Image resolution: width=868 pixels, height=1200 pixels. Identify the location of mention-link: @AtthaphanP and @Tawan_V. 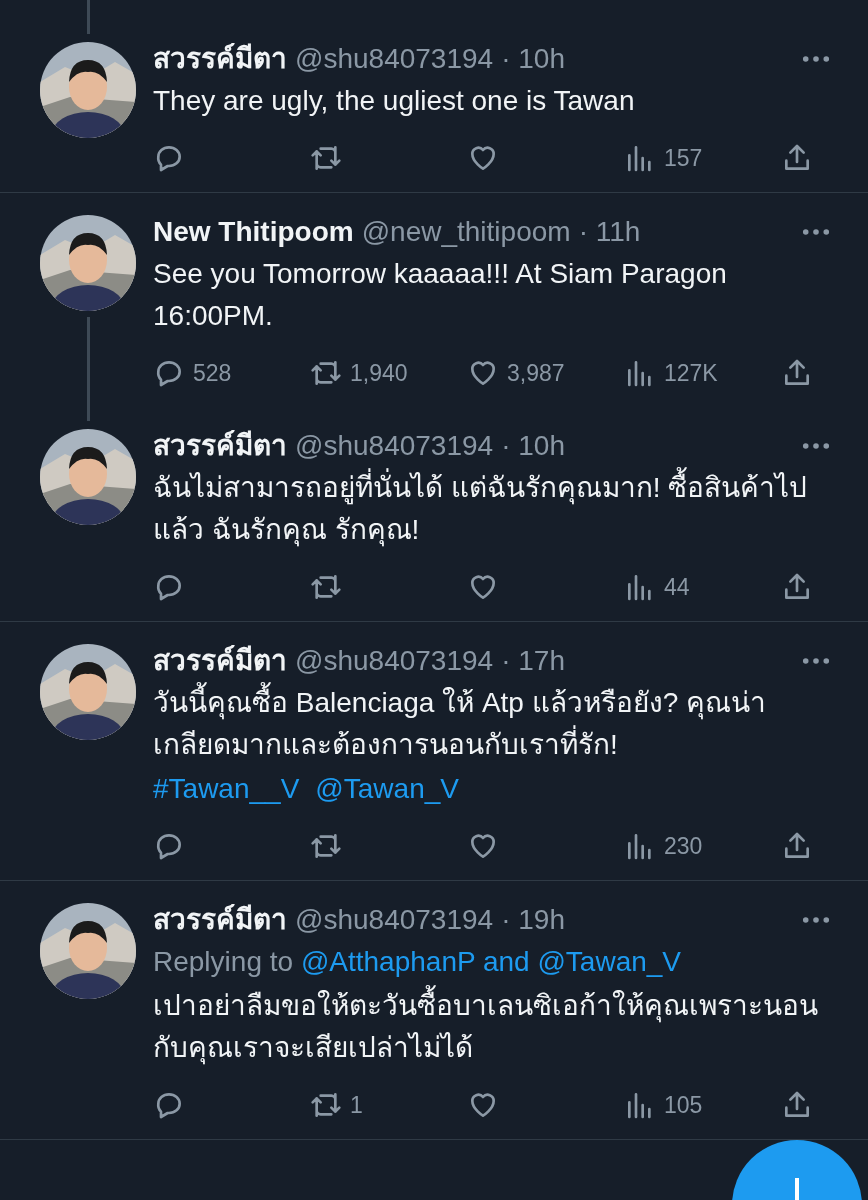
(491, 961).